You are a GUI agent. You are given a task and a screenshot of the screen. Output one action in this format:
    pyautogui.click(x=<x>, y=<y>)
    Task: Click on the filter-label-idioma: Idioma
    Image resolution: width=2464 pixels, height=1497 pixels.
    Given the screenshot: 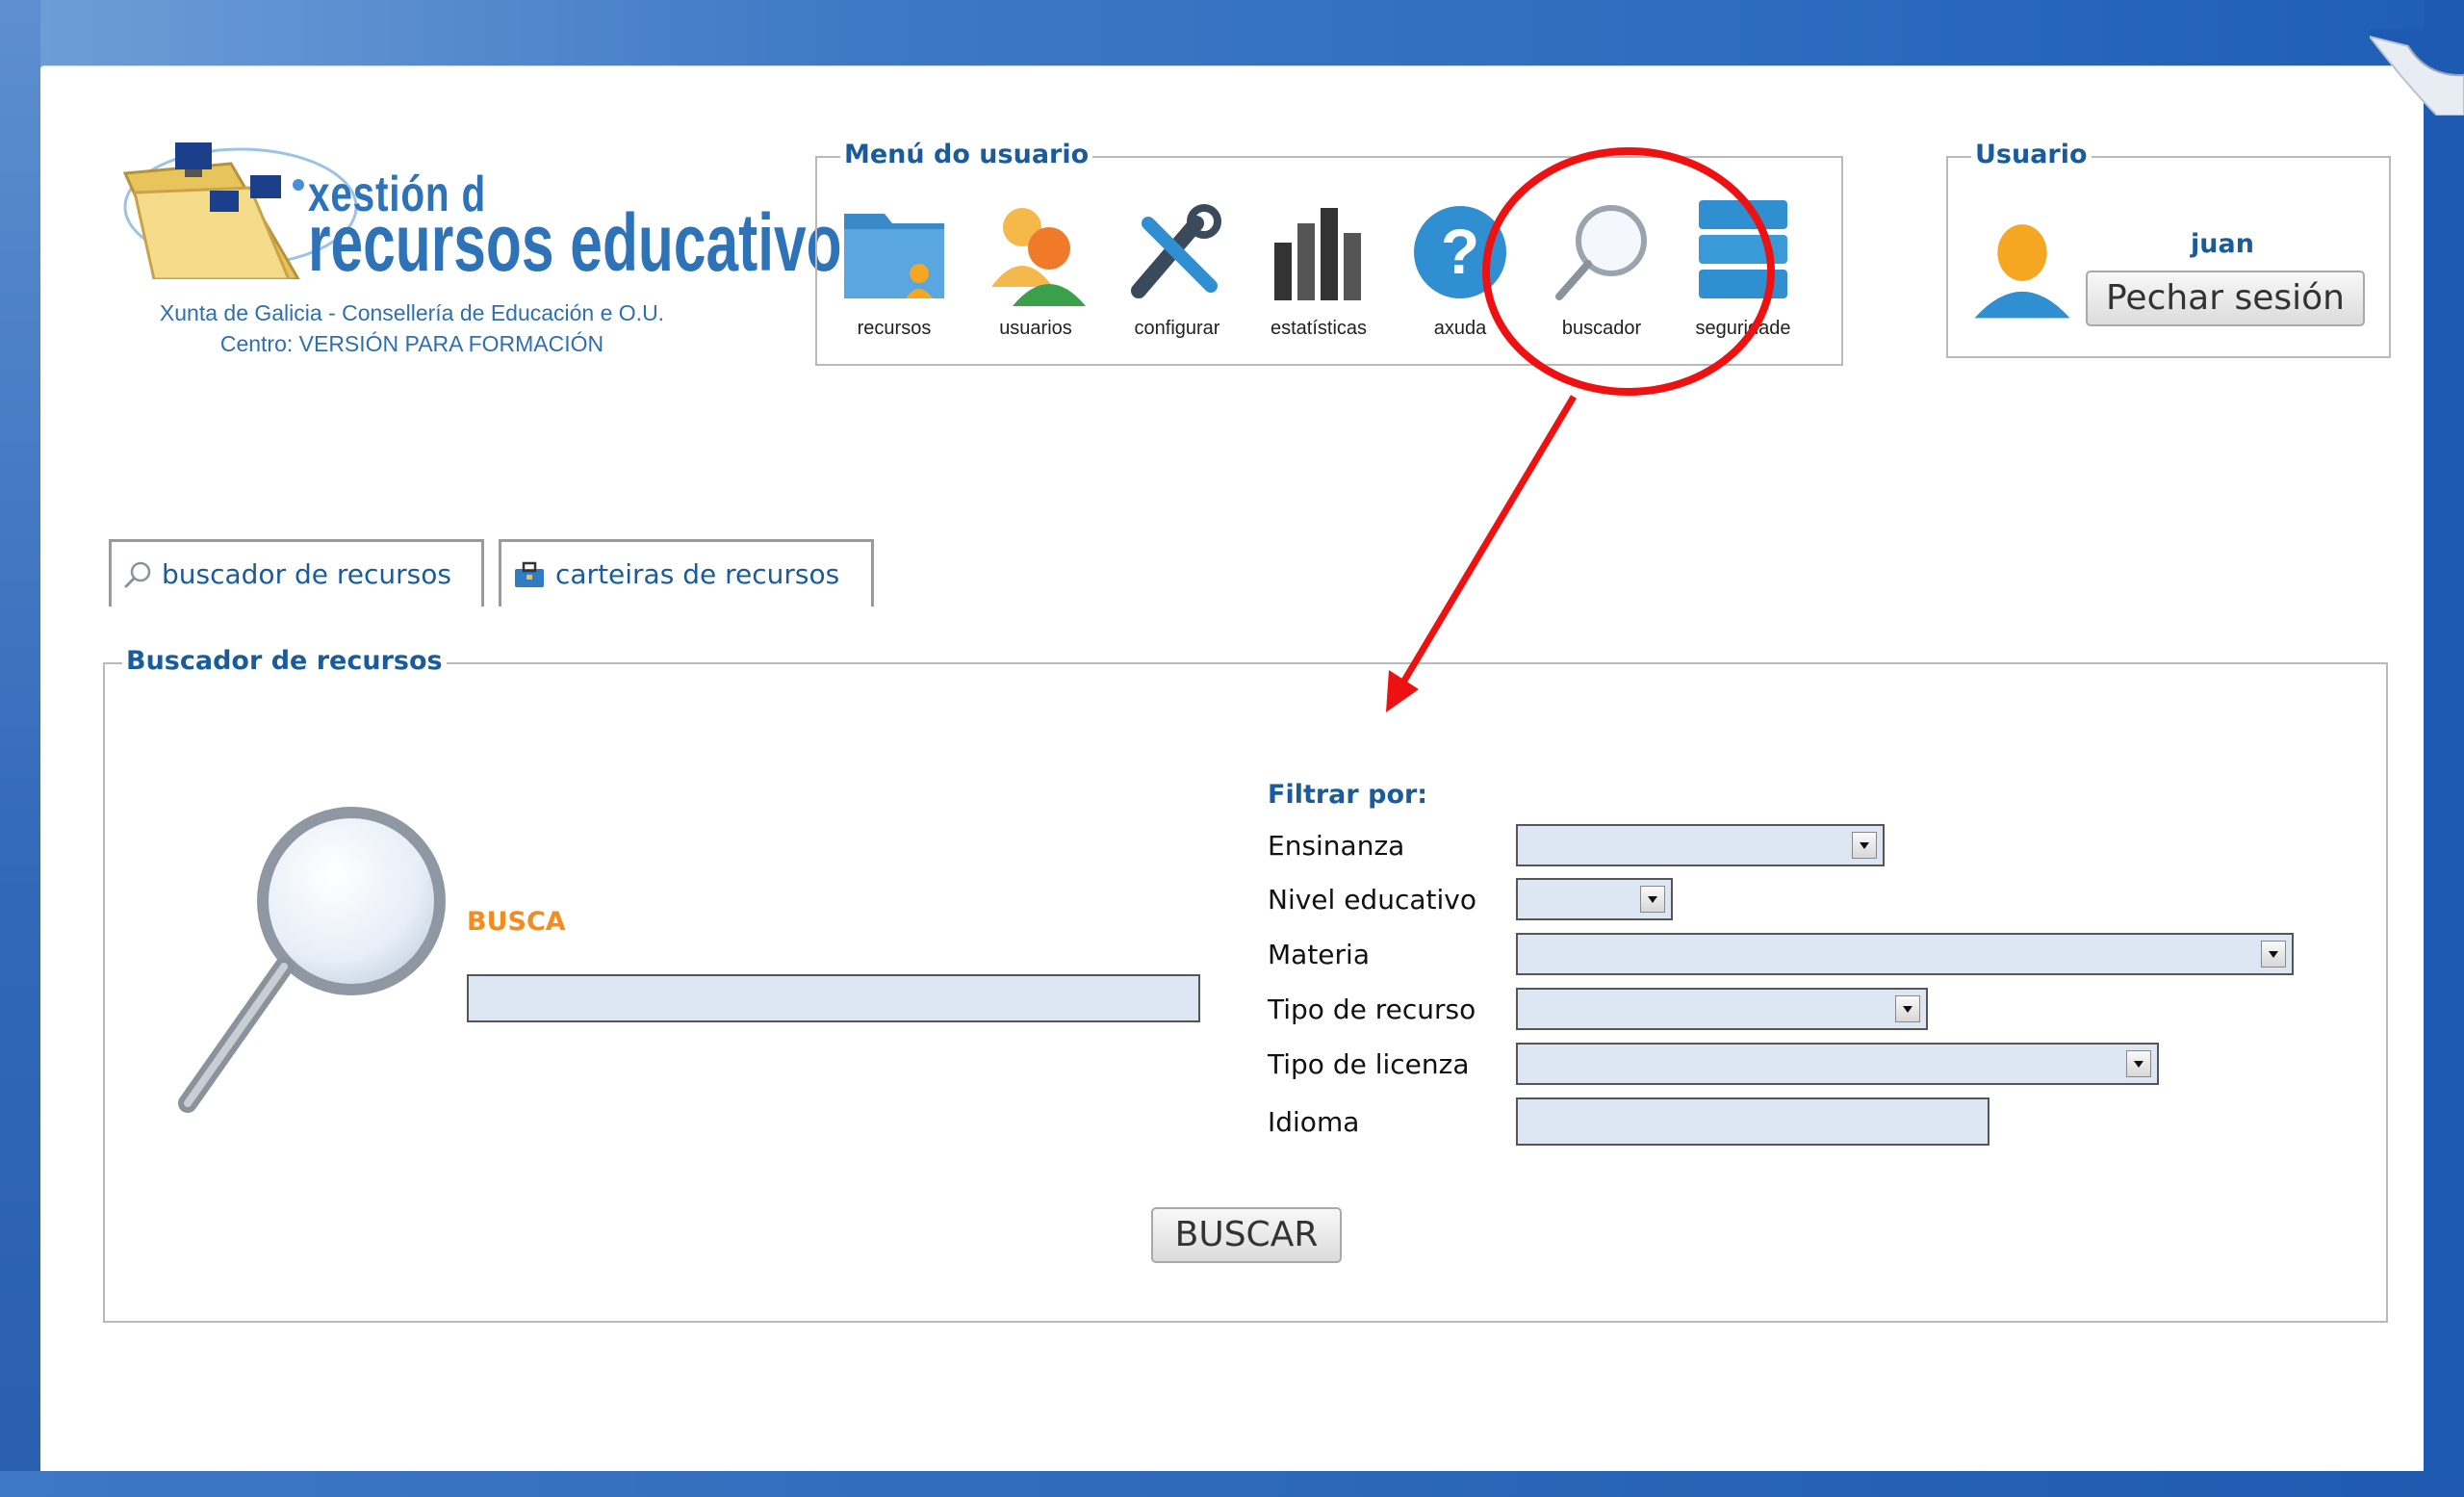 What is the action you would take?
    pyautogui.click(x=1314, y=1122)
    